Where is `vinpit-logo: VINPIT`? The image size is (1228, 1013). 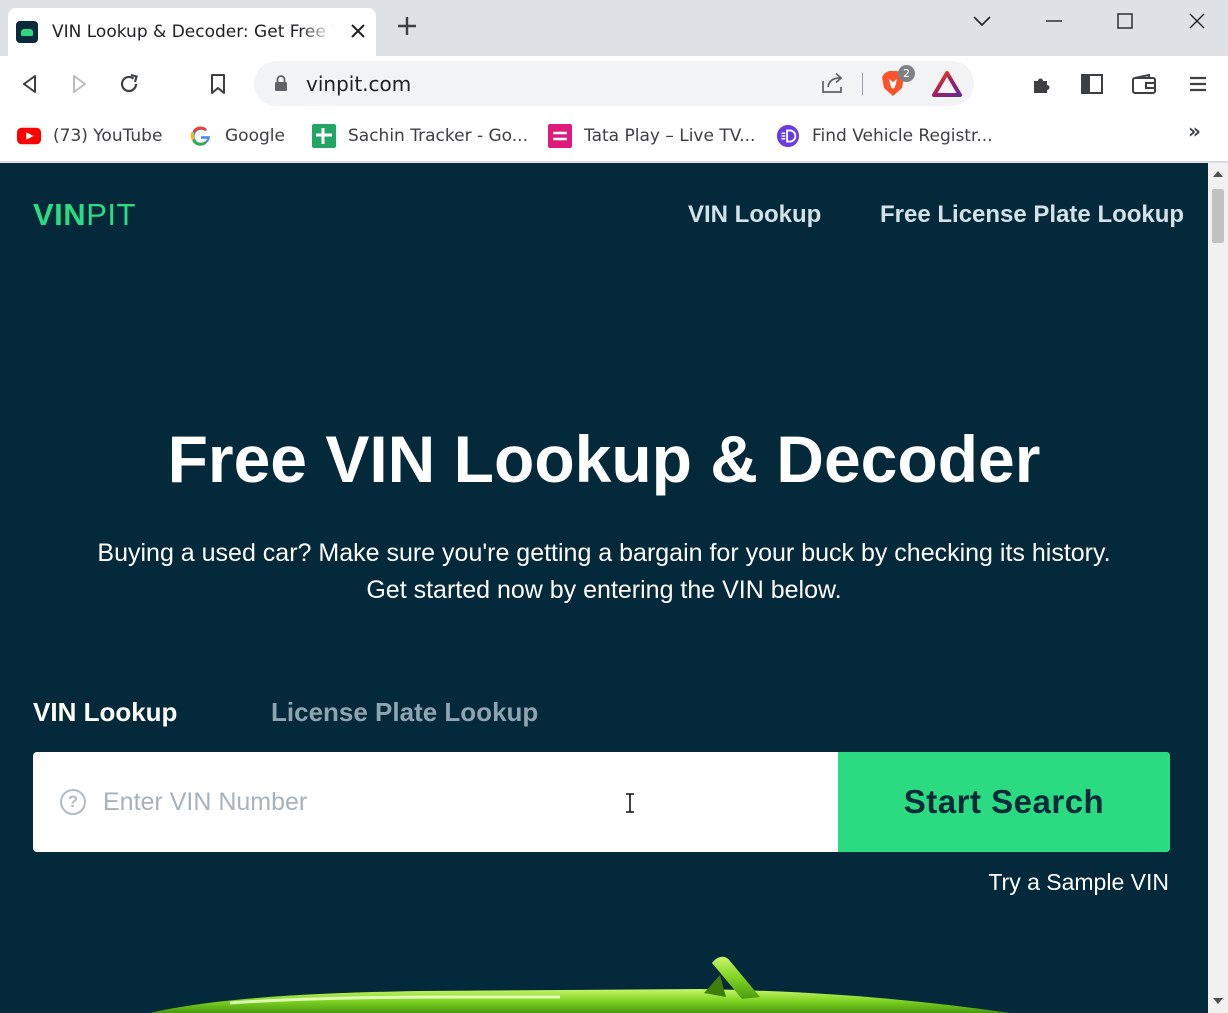 vinpit-logo: VINPIT is located at coordinates (84, 215).